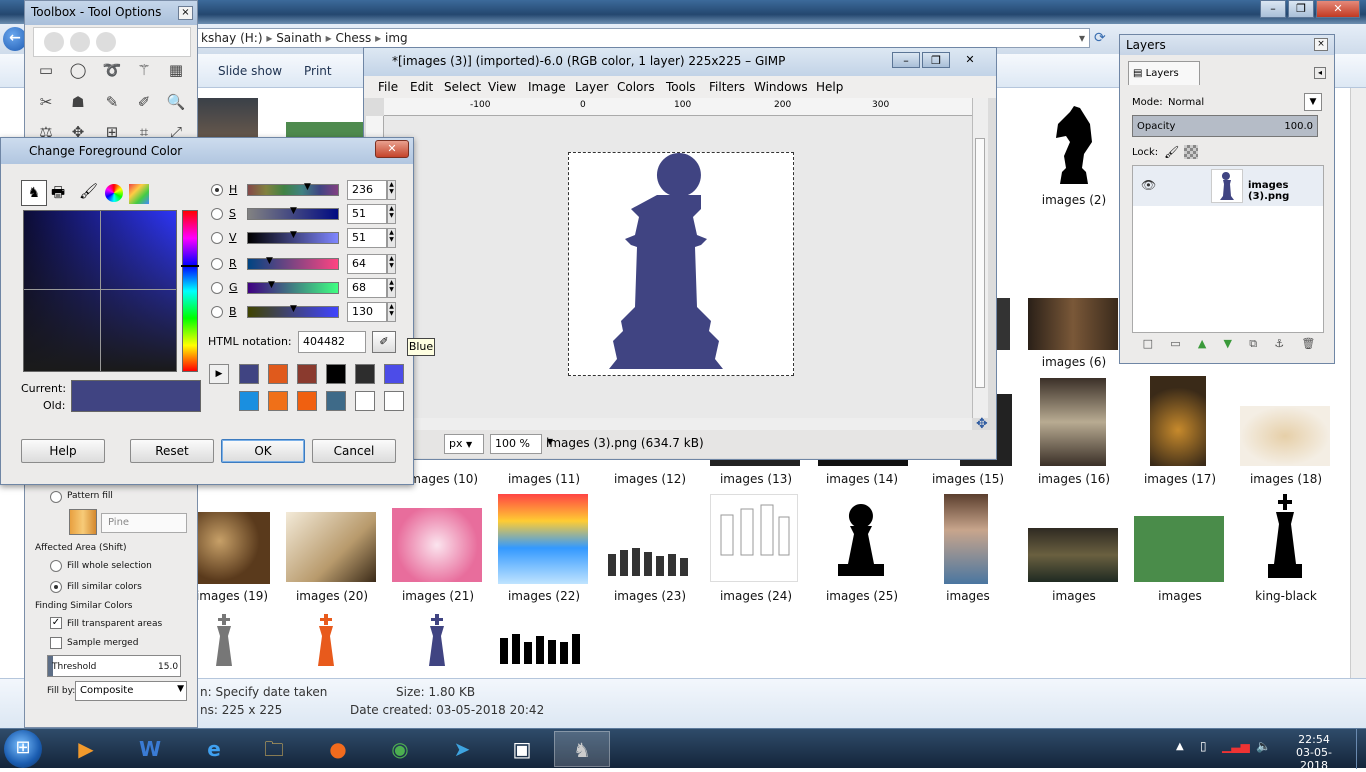 The height and width of the screenshot is (772, 1366). Describe the element at coordinates (1338, 9) in the screenshot. I see `close-button: ✕` at that location.